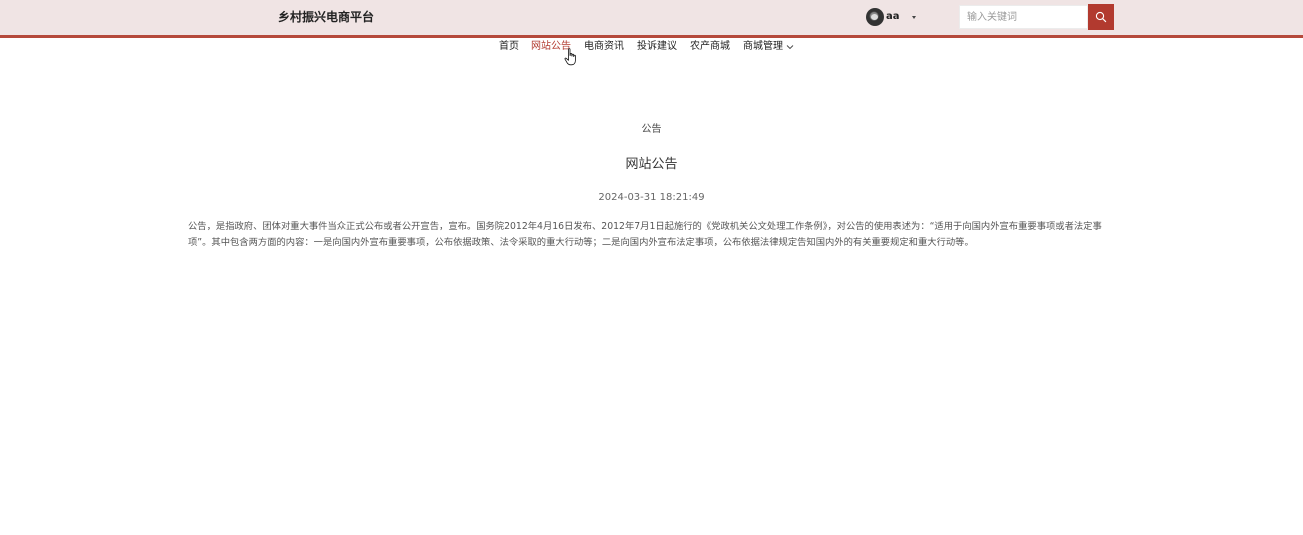  What do you see at coordinates (875, 17) in the screenshot?
I see `avatar` at bounding box center [875, 17].